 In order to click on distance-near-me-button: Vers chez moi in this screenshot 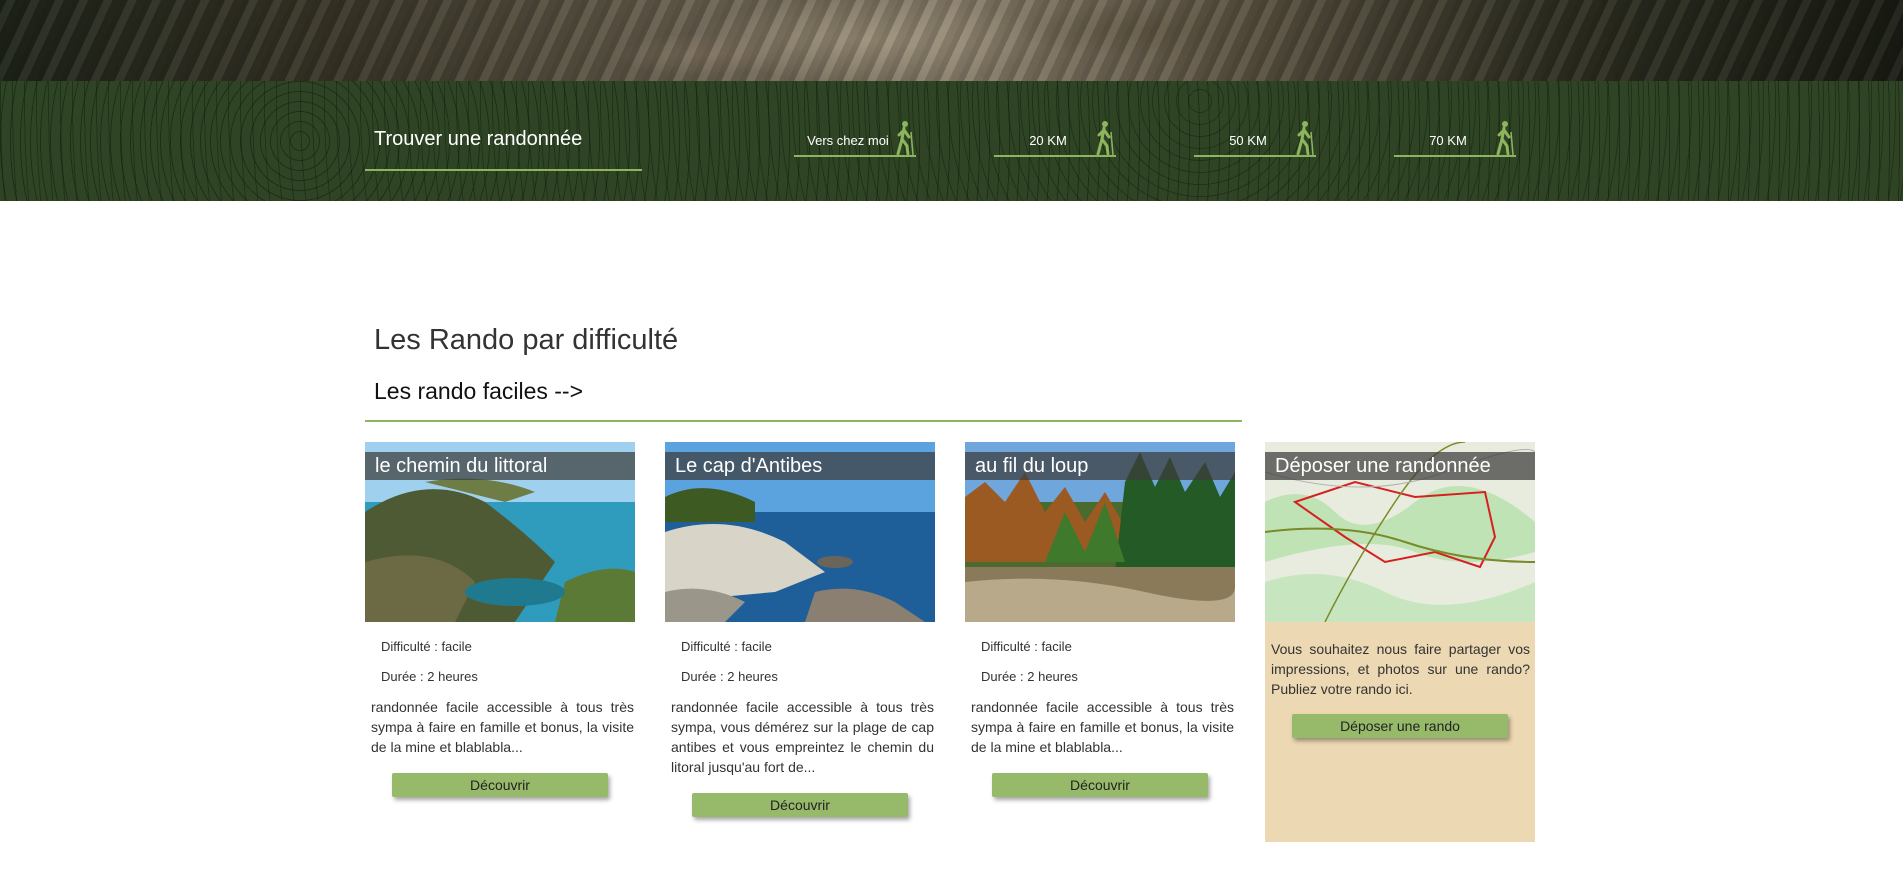, I will do `click(855, 138)`.